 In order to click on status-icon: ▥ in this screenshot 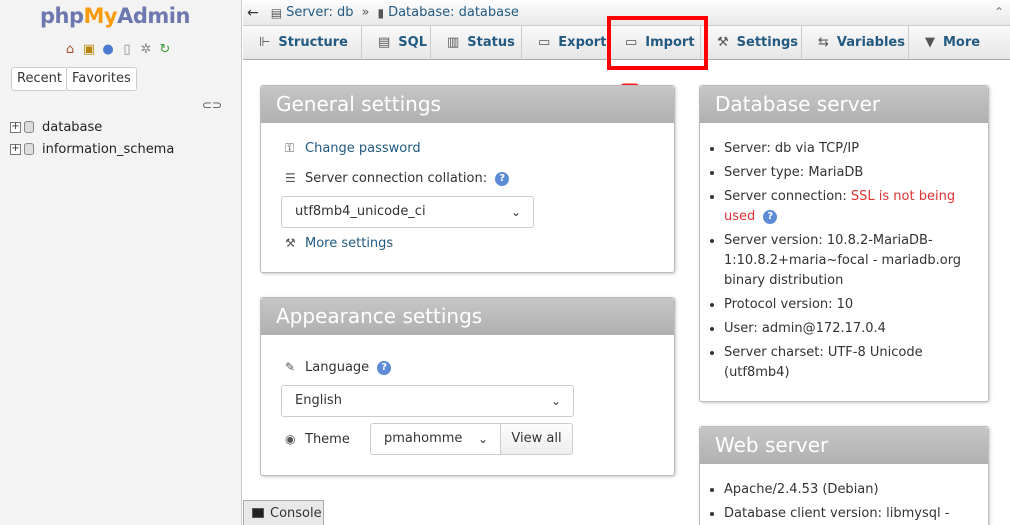, I will do `click(453, 42)`.